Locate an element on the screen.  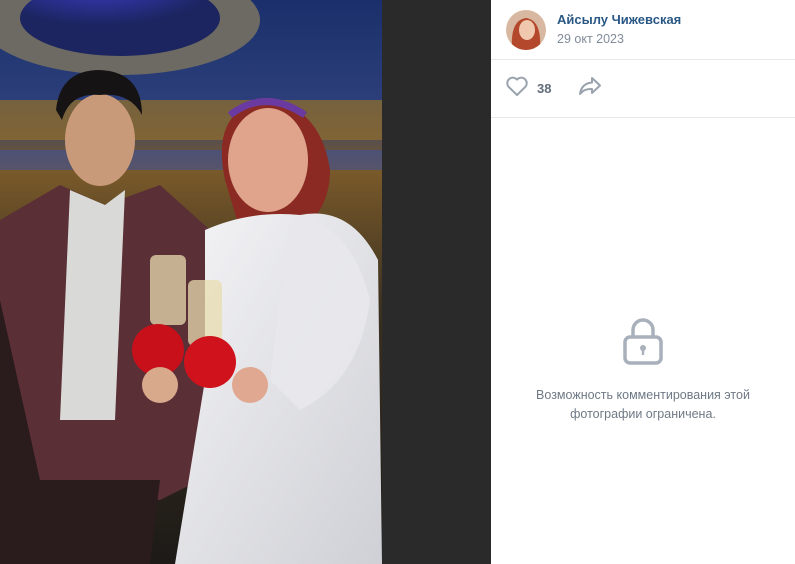
post-header: Айсылу Чижевская 29 окт 2023 is located at coordinates (643, 30).